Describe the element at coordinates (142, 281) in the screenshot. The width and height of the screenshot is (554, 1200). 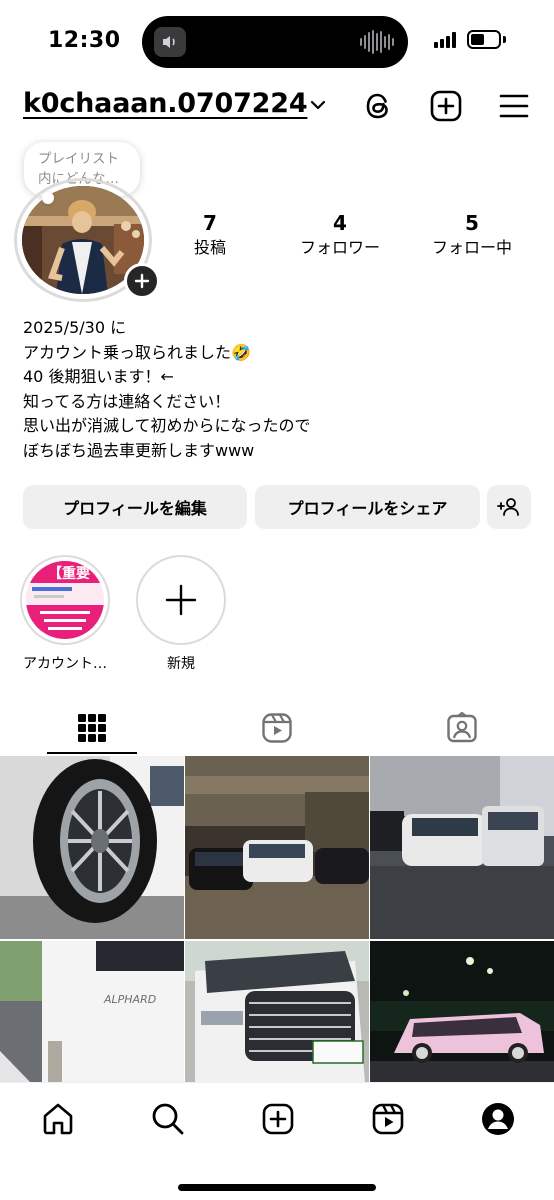
I see `add-story-button` at that location.